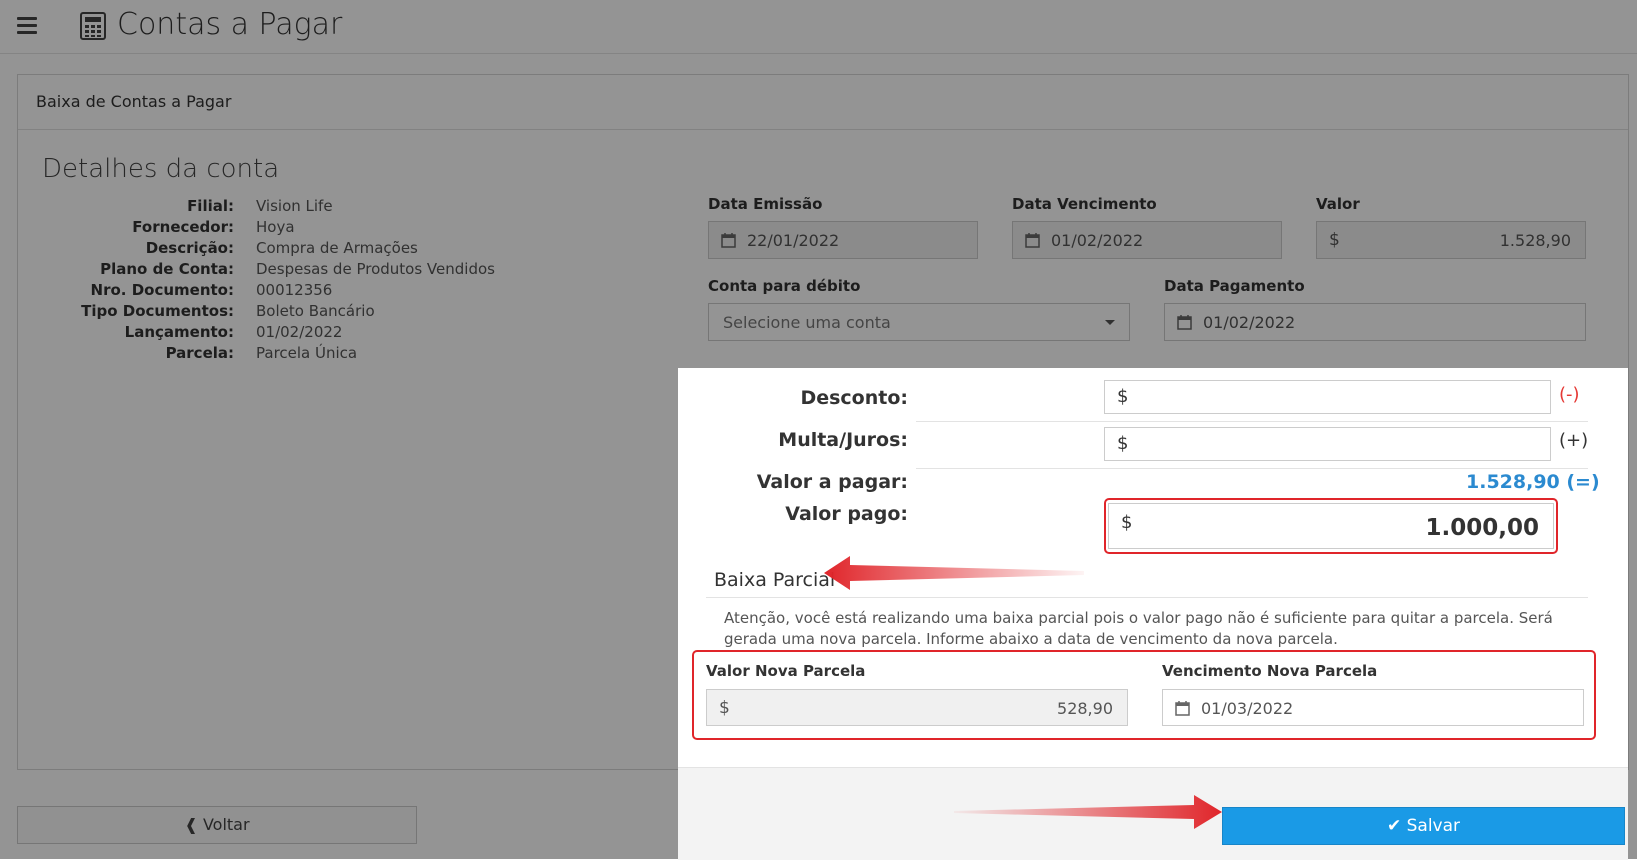 This screenshot has width=1637, height=860. Describe the element at coordinates (1533, 482) in the screenshot. I see `valor-a-pagar-value: 1.528,90 (=)` at that location.